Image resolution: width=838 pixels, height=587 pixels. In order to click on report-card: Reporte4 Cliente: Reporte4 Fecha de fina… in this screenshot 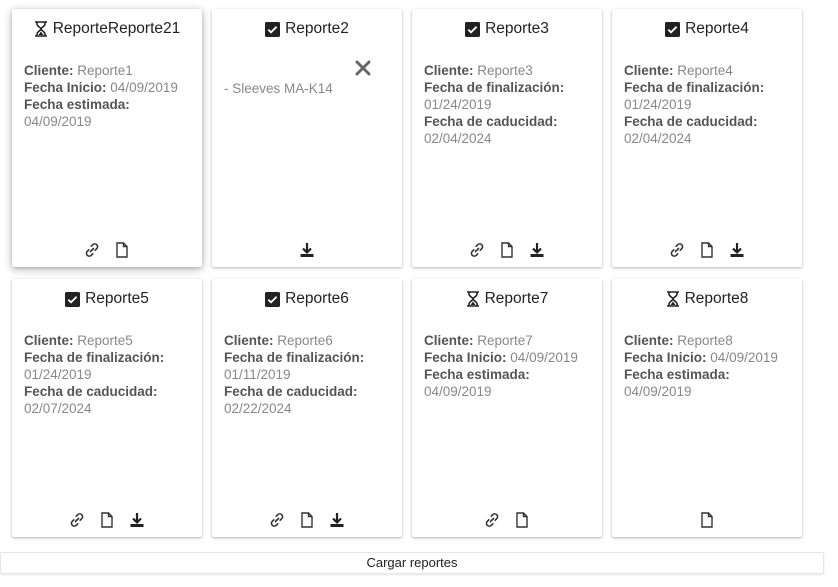, I will do `click(707, 138)`.